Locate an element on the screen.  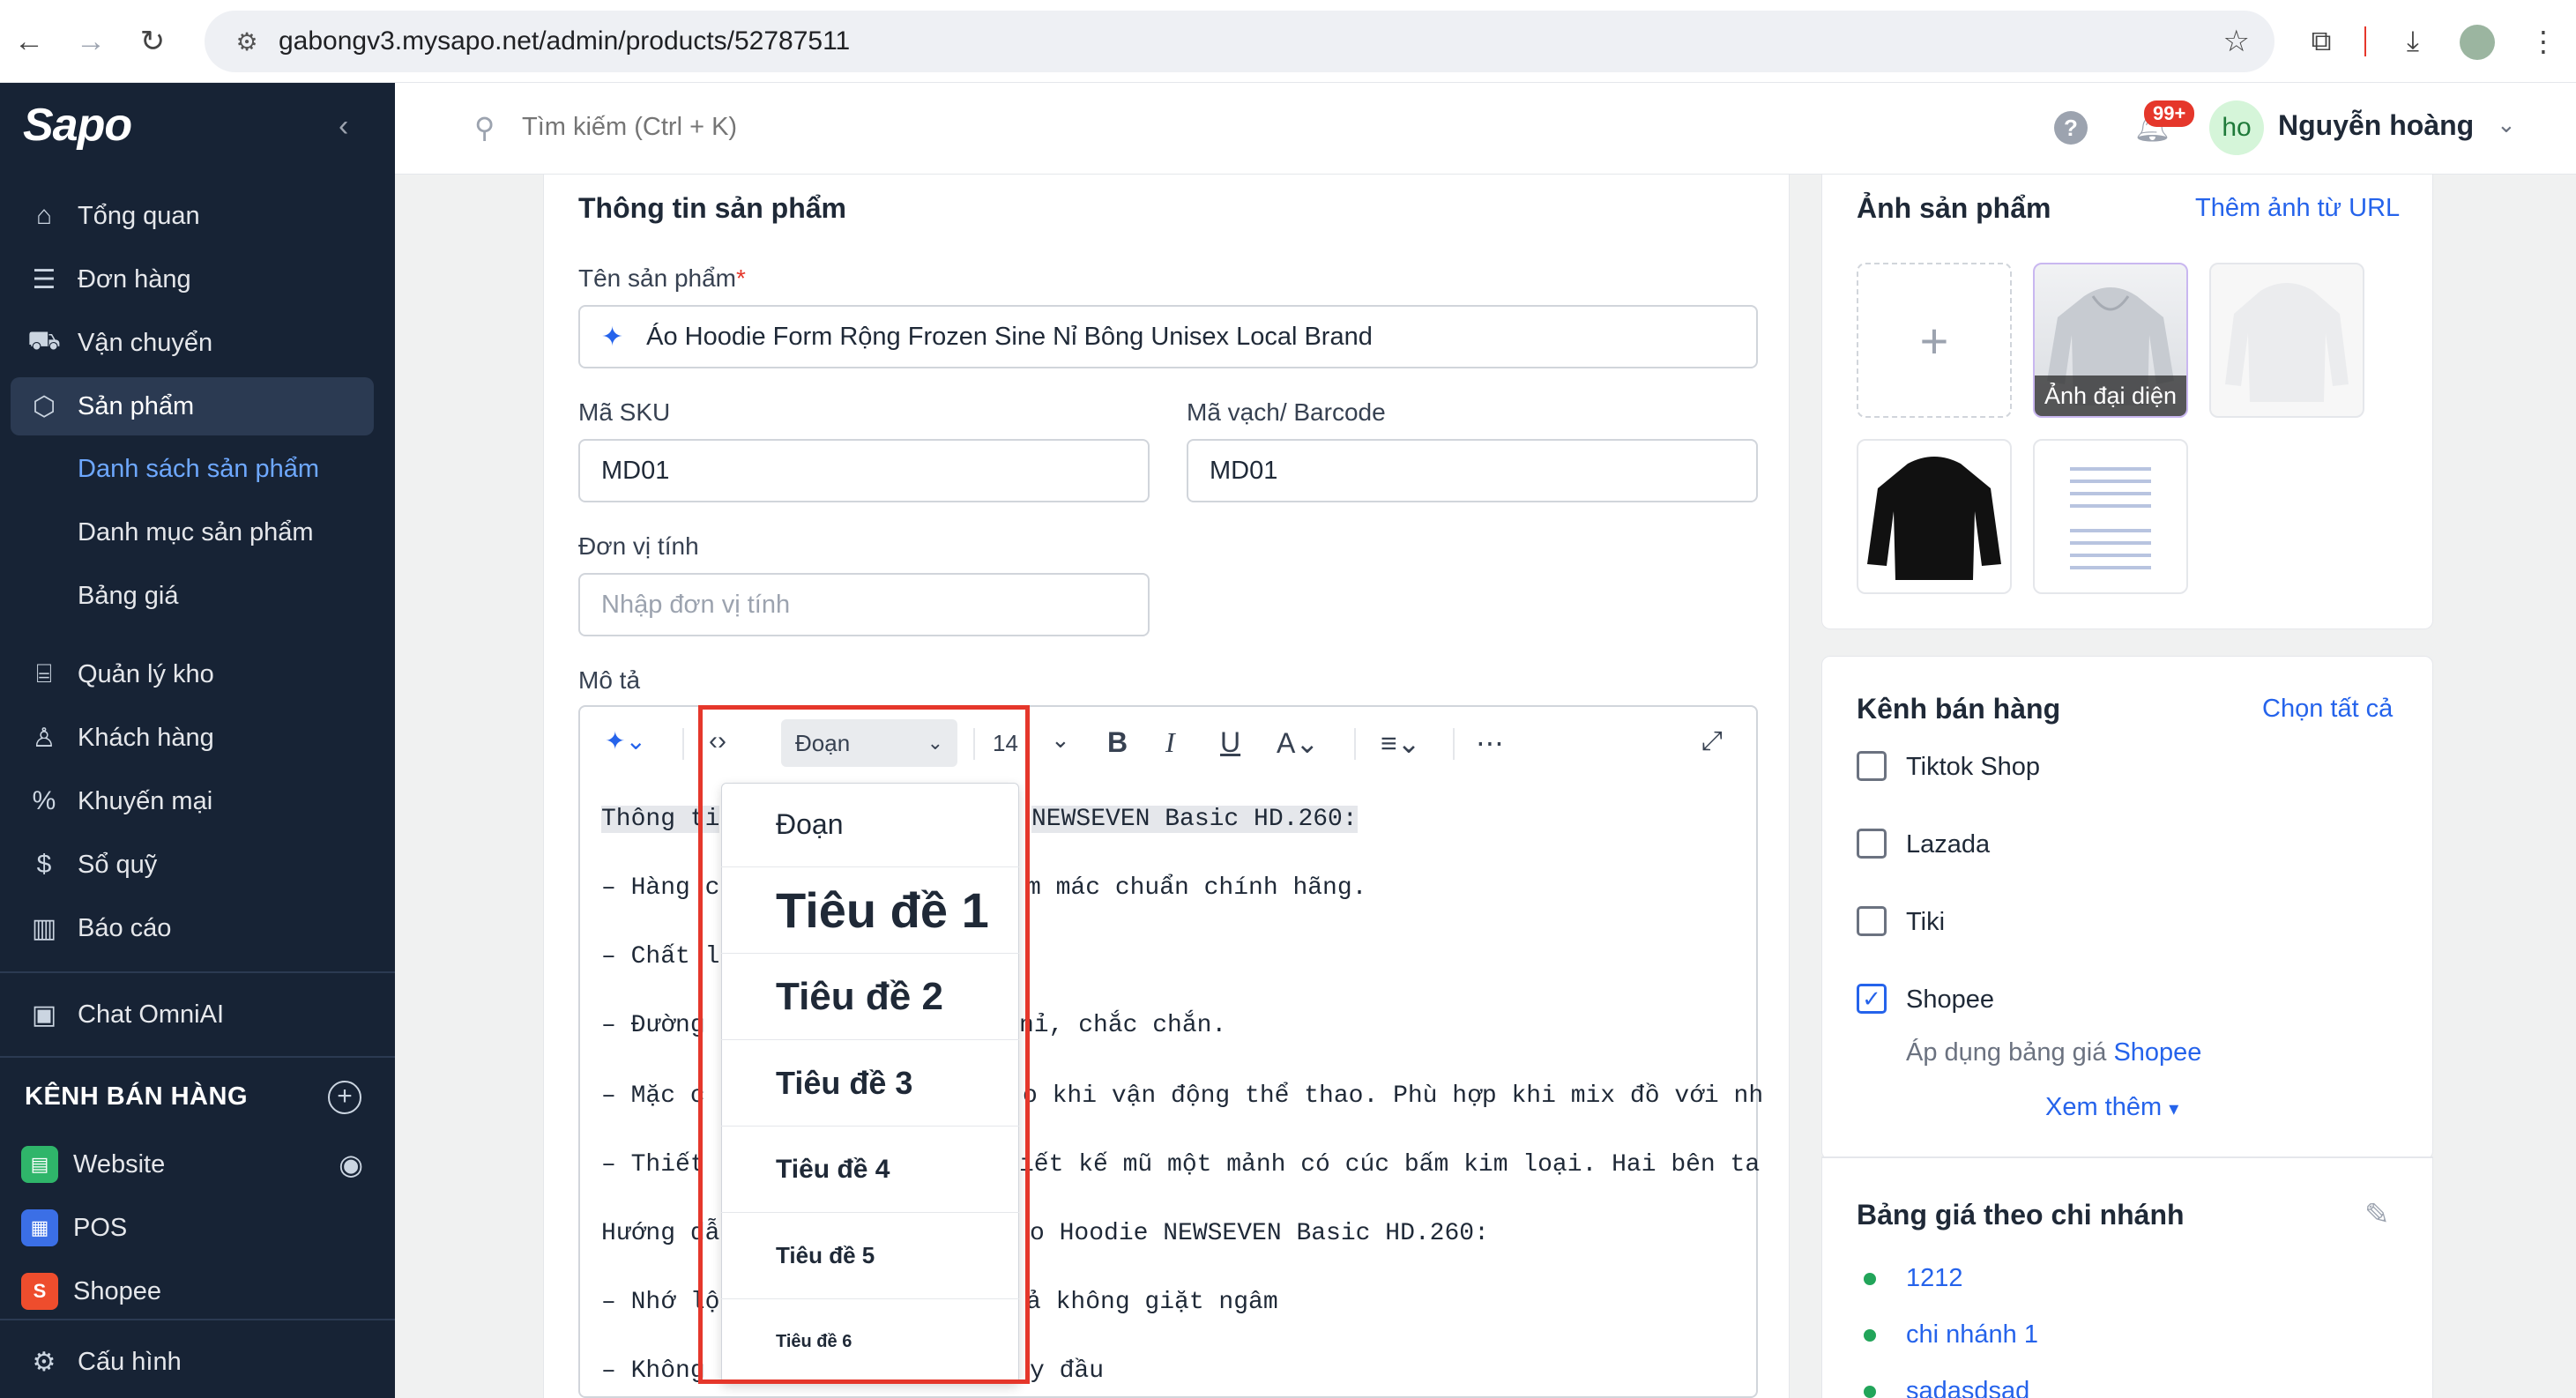
sidebar-item-reports: ▥ Báo cáo is located at coordinates (193, 928).